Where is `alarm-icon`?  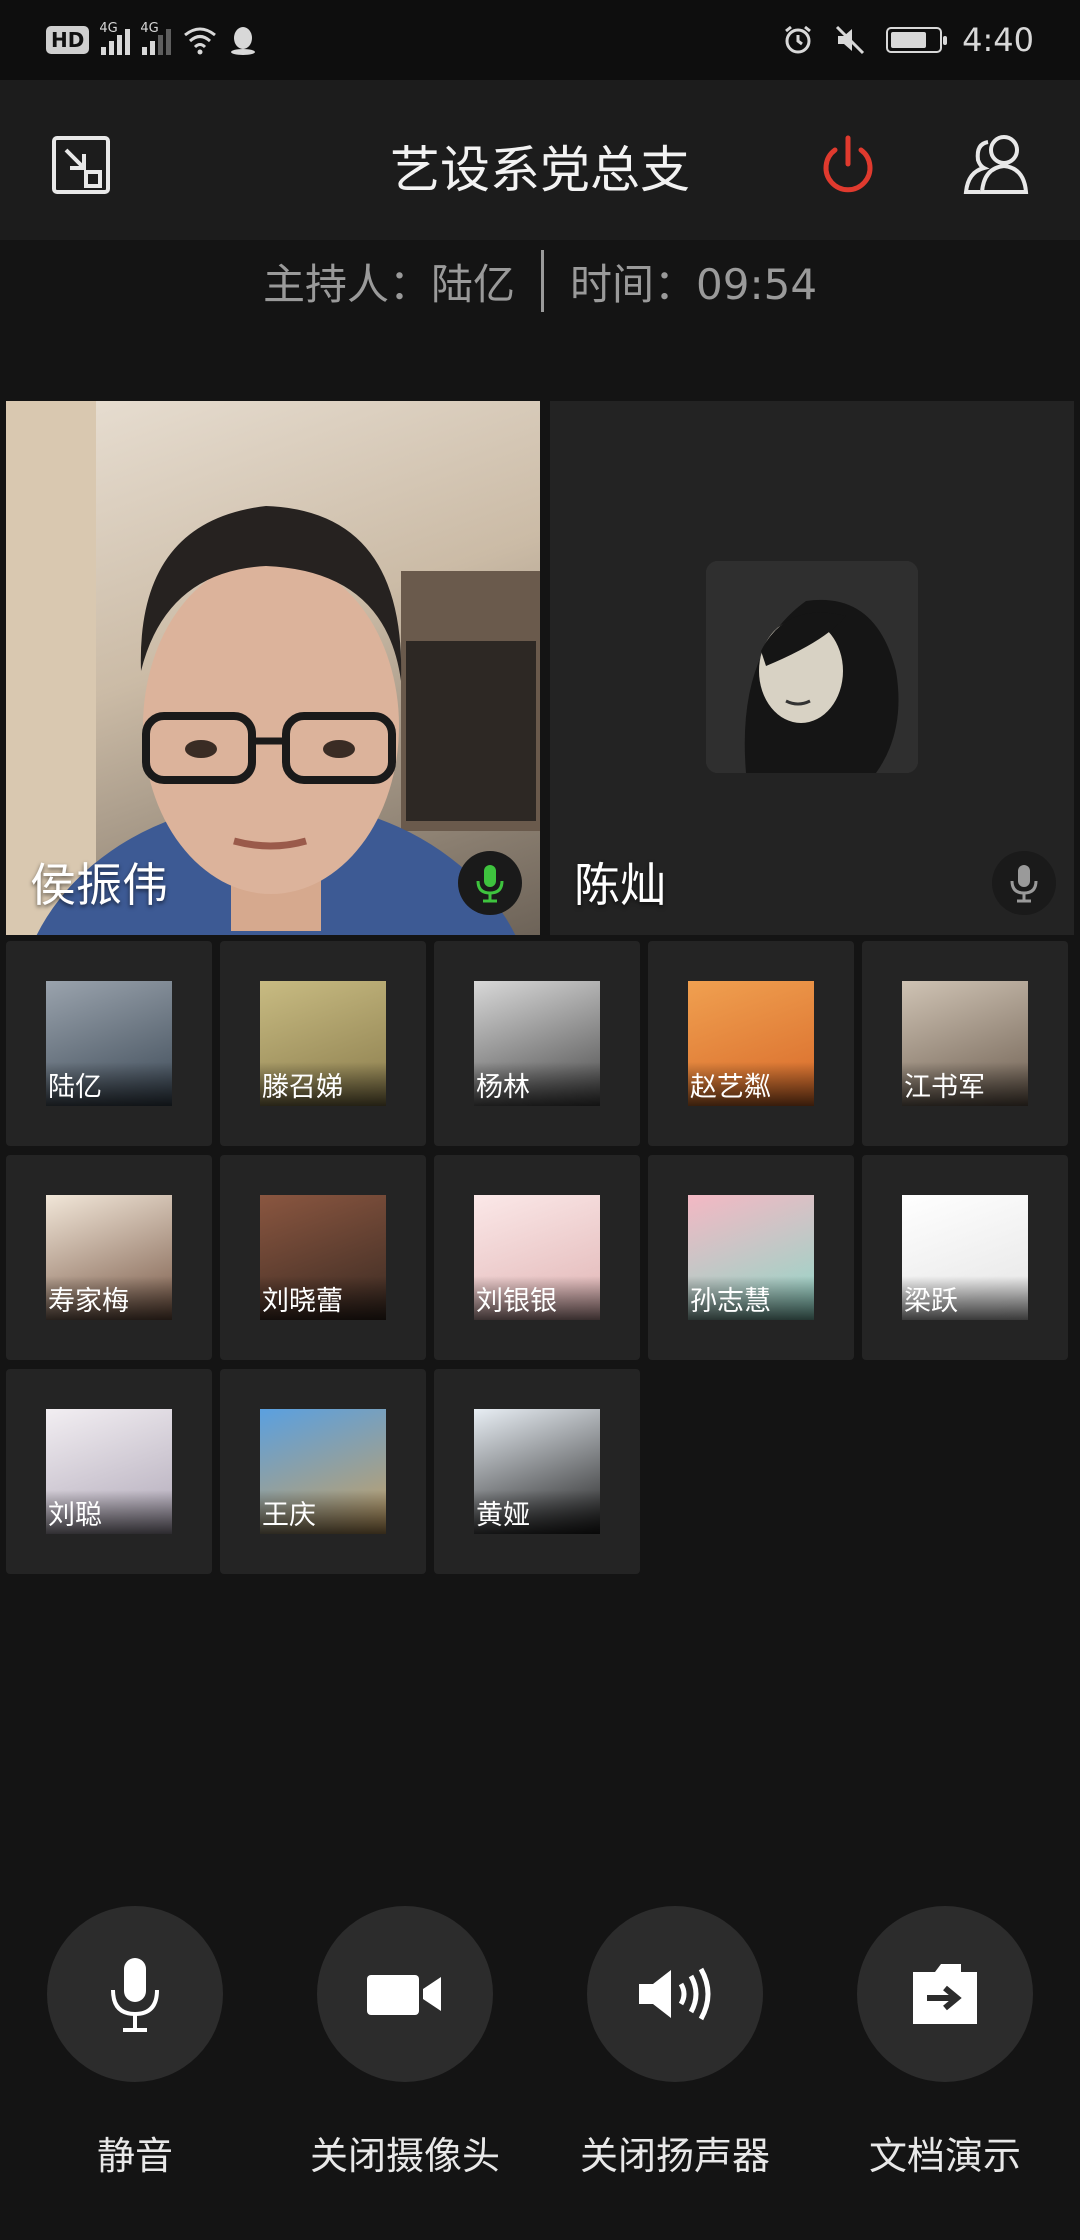 alarm-icon is located at coordinates (798, 39).